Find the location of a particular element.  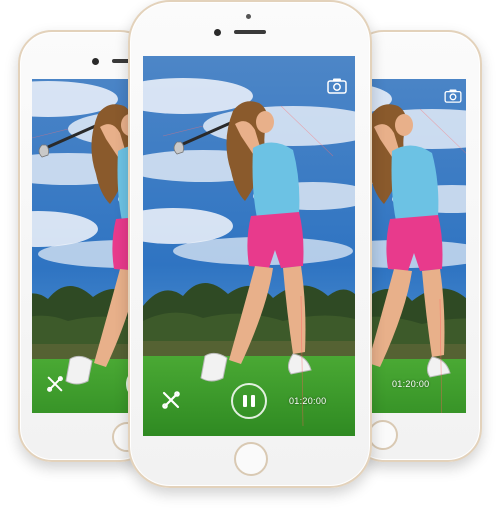

proximity-sensor is located at coordinates (248, 16).